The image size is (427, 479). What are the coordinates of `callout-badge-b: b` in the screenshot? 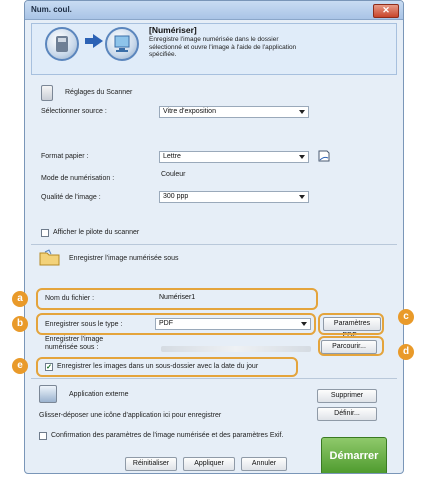 It's located at (20, 324).